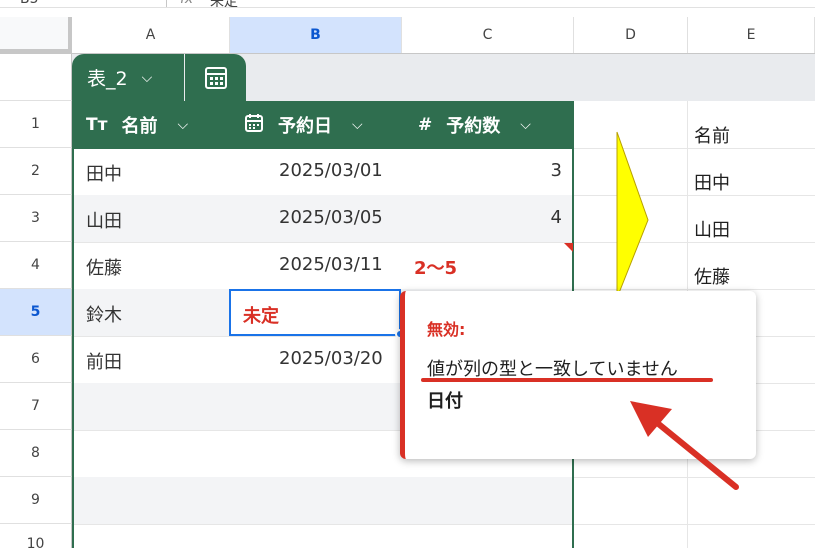 This screenshot has height=548, width=815. I want to click on column-header-d: D, so click(631, 35).